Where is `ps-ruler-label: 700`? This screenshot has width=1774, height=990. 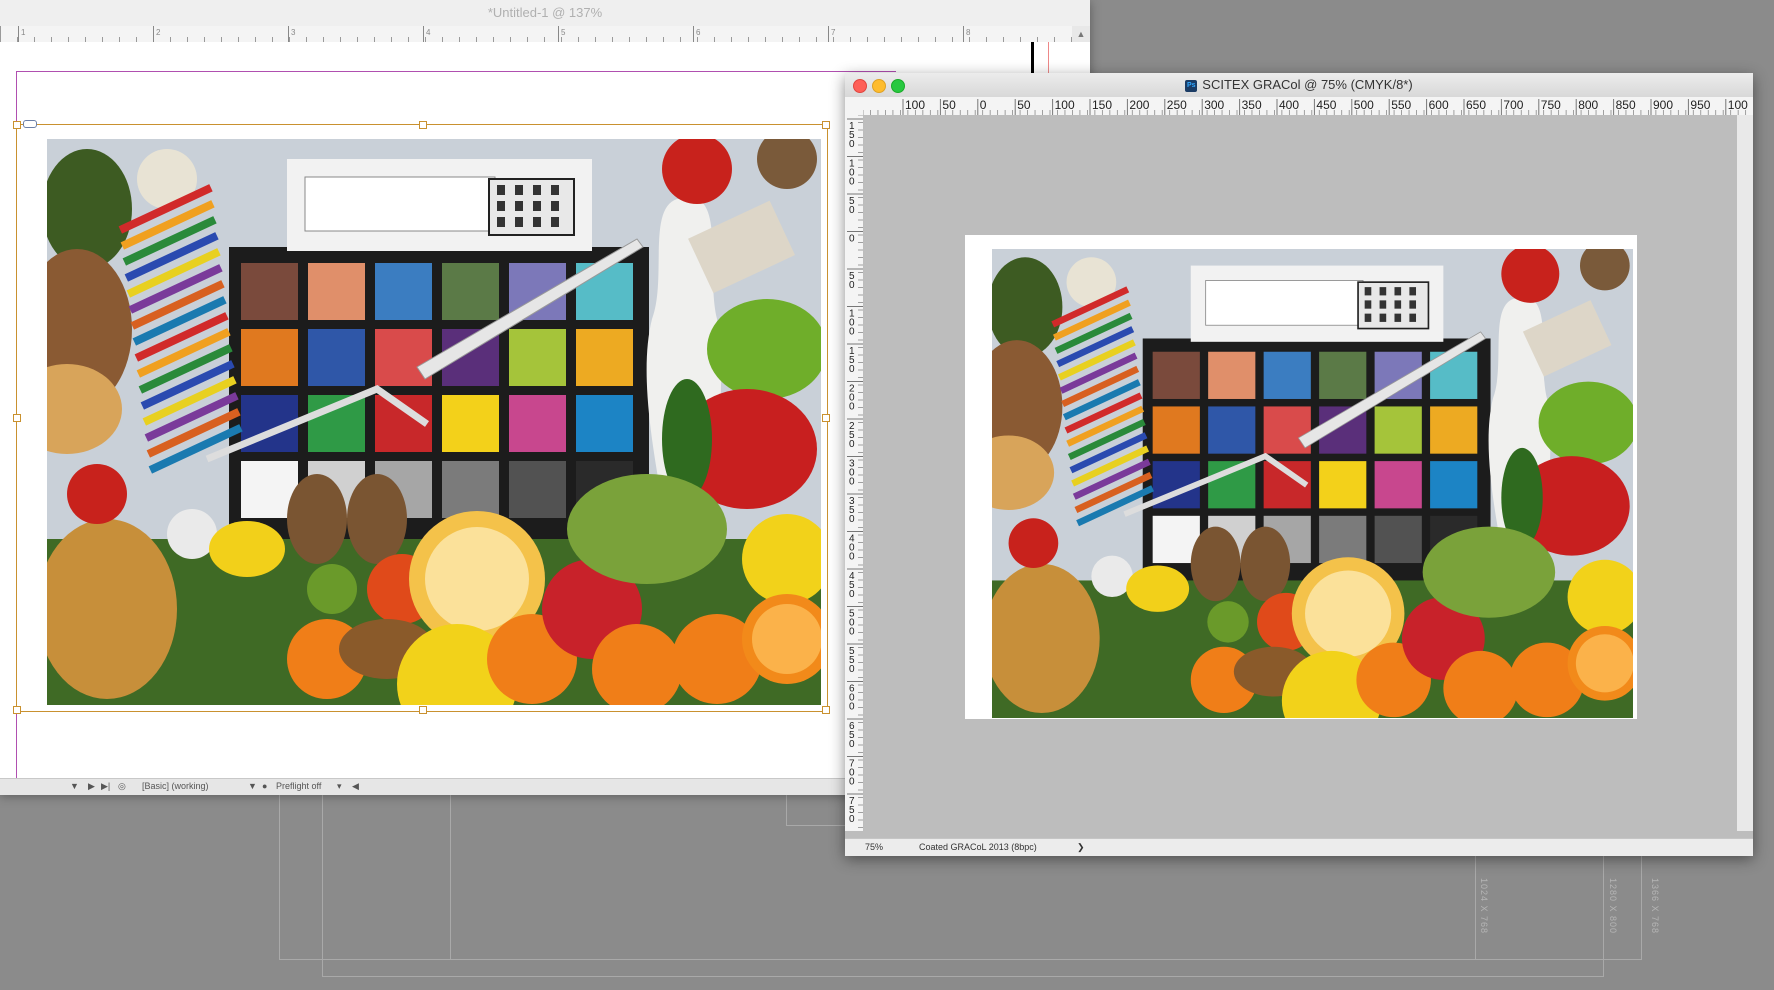 ps-ruler-label: 700 is located at coordinates (1513, 105).